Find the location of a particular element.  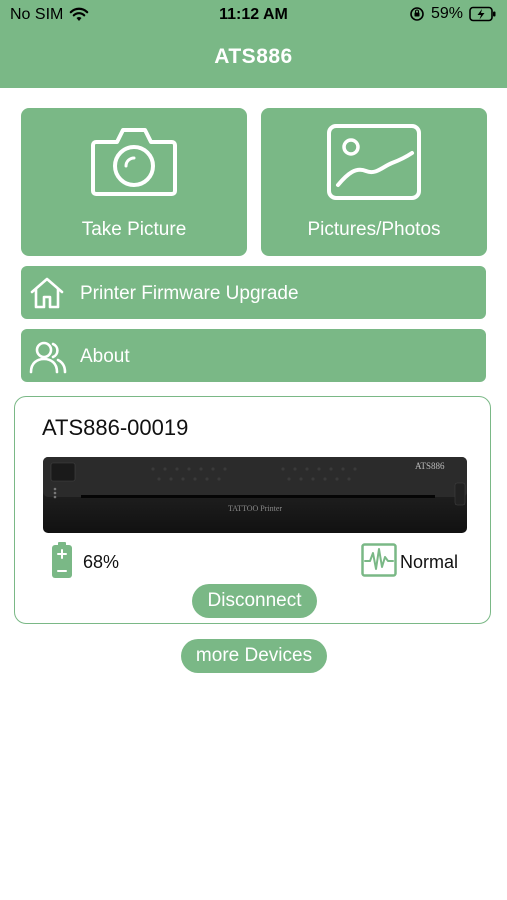

home-icon is located at coordinates (47, 293).